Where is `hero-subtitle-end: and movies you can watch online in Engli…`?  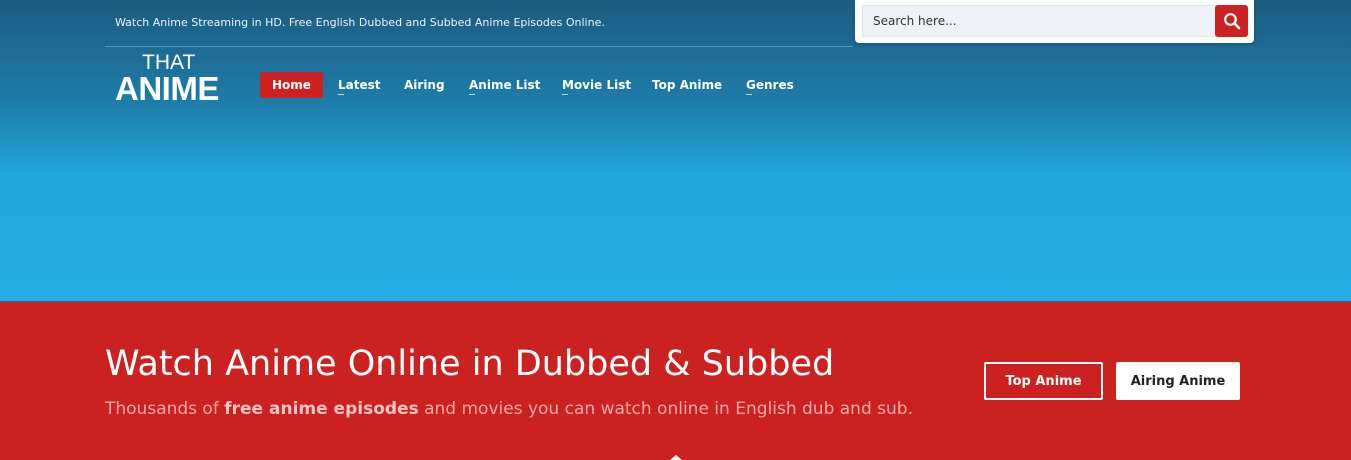 hero-subtitle-end: and movies you can watch online in Engli… is located at coordinates (665, 409).